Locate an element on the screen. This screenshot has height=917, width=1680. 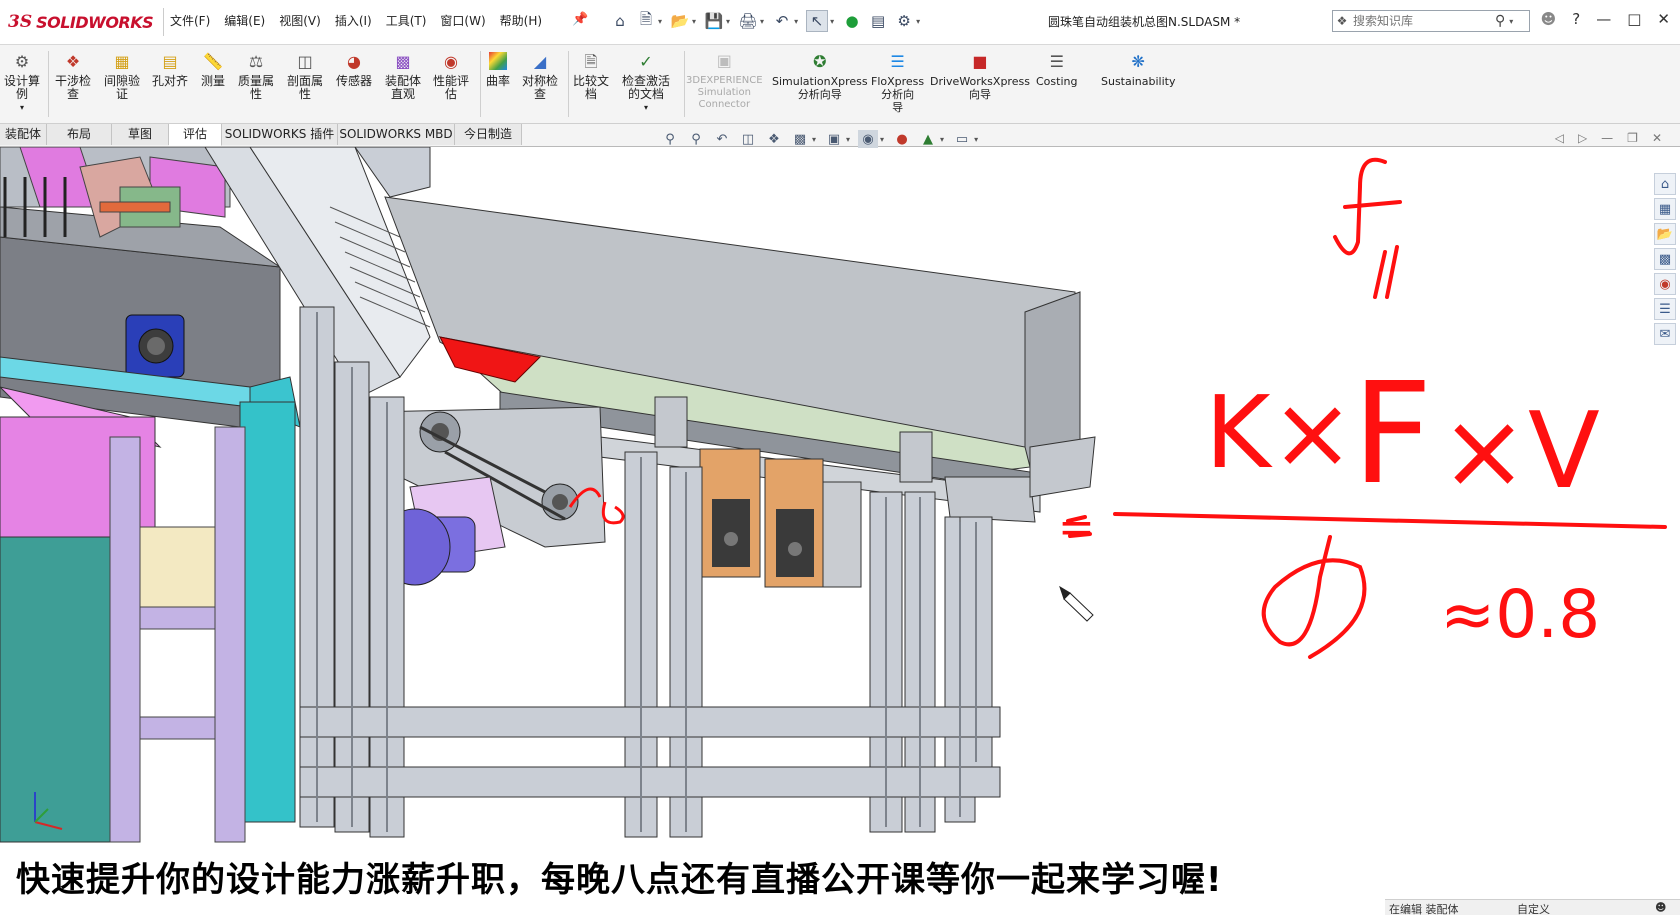
solidworks-resources-home-icon: ⌂ is located at coordinates (1665, 184).